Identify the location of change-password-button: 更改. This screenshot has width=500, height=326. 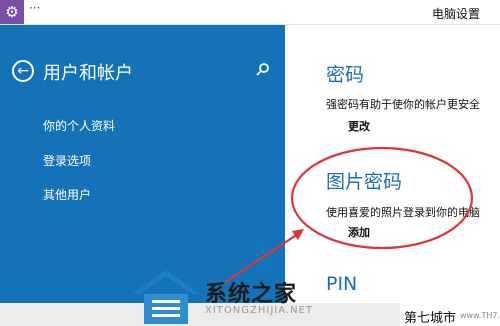
(359, 126).